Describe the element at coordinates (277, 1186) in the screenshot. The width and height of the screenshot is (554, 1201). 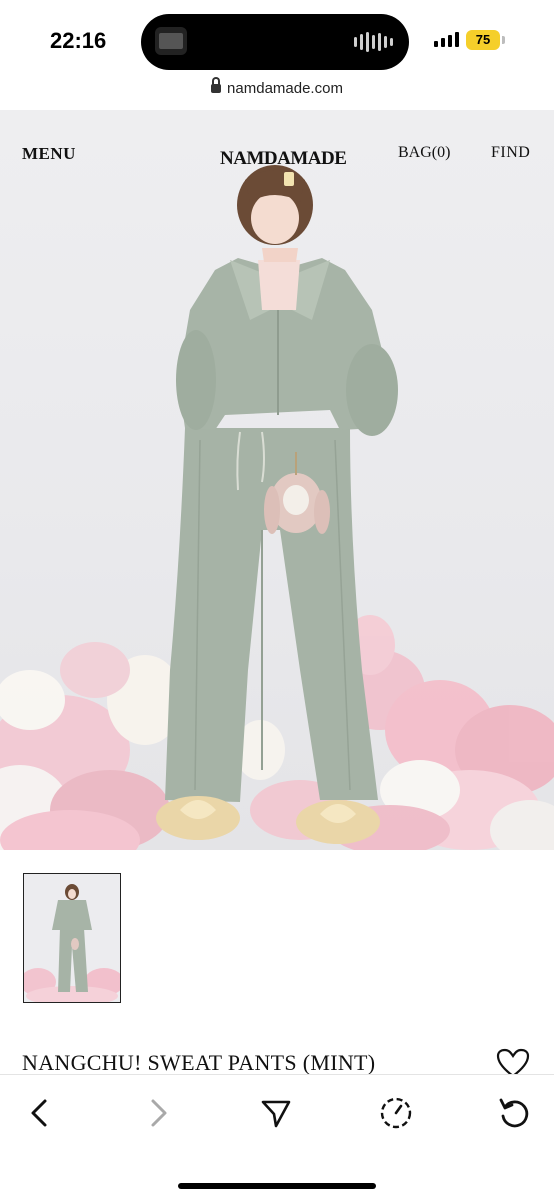
I see `home-indicator` at that location.